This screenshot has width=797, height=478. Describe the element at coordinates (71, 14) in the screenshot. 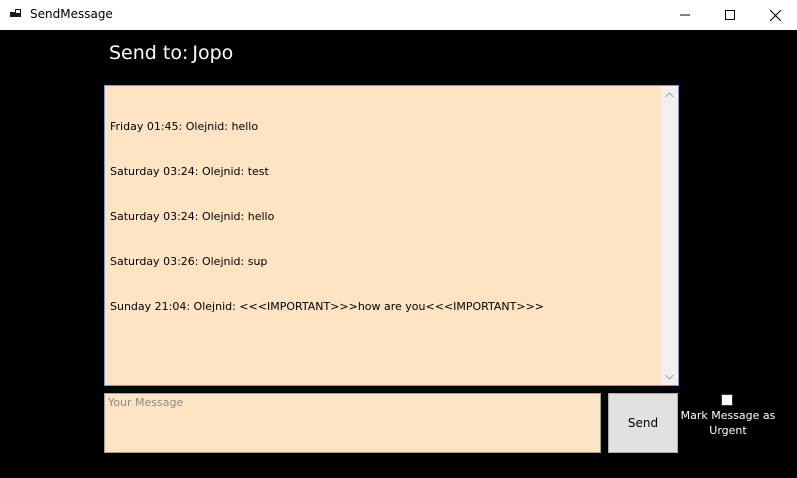

I see `window-title: SendMessage` at that location.